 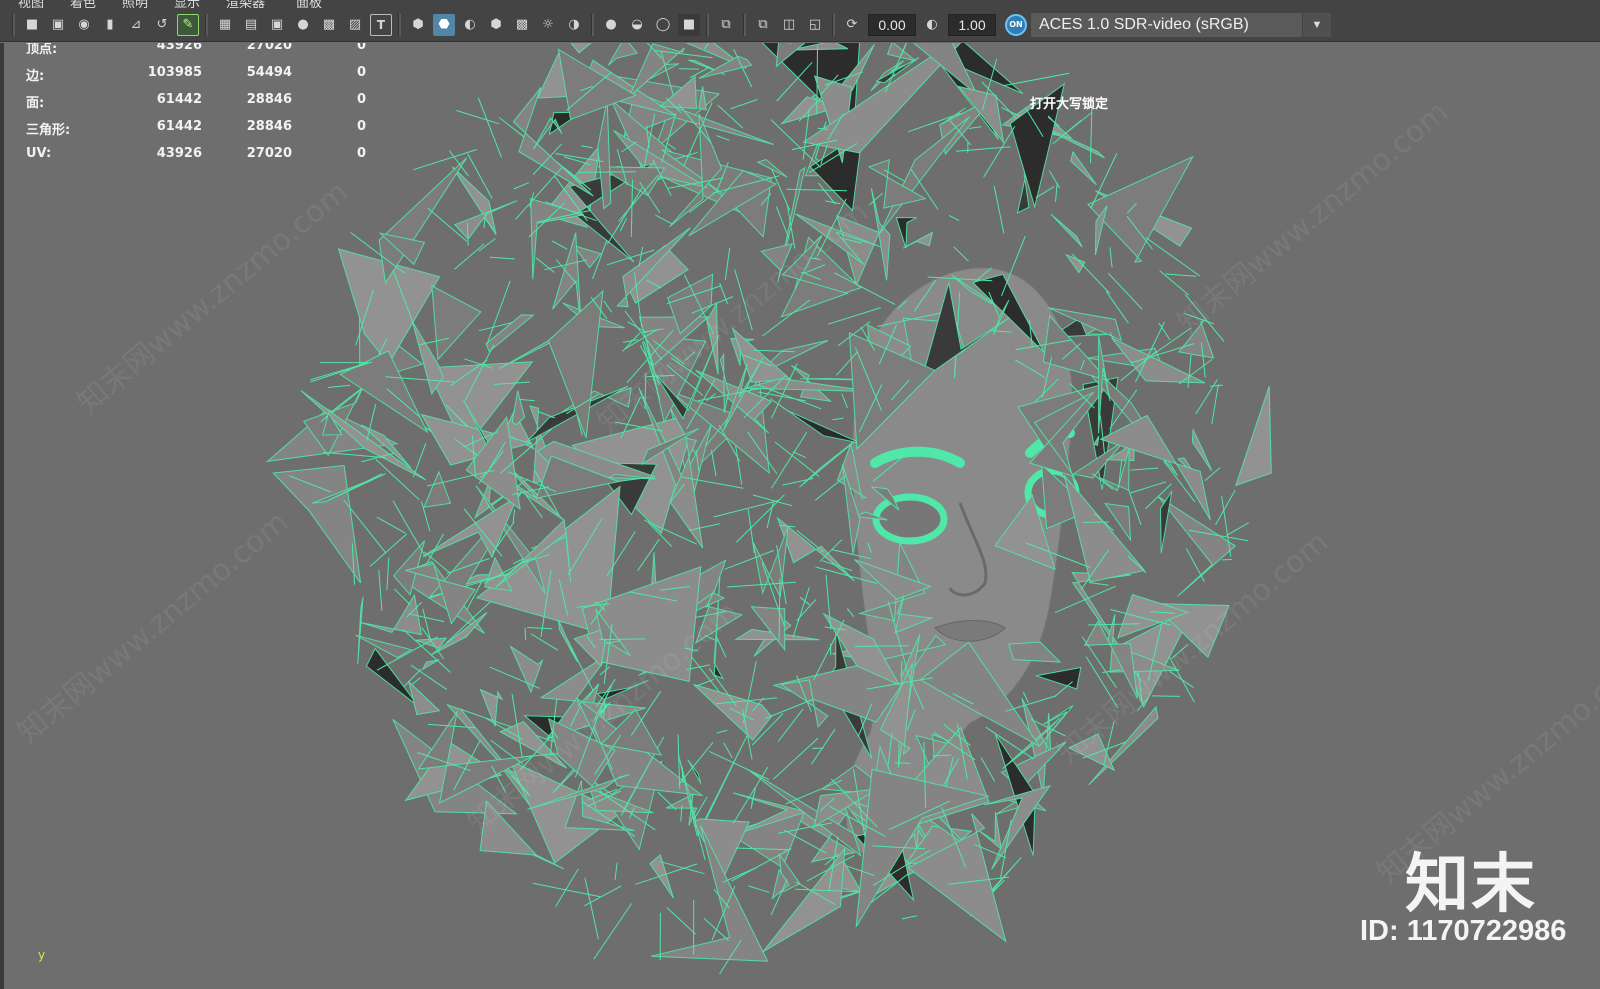 What do you see at coordinates (444, 24) in the screenshot?
I see `smooth-shade-cube-icon: ⬣` at bounding box center [444, 24].